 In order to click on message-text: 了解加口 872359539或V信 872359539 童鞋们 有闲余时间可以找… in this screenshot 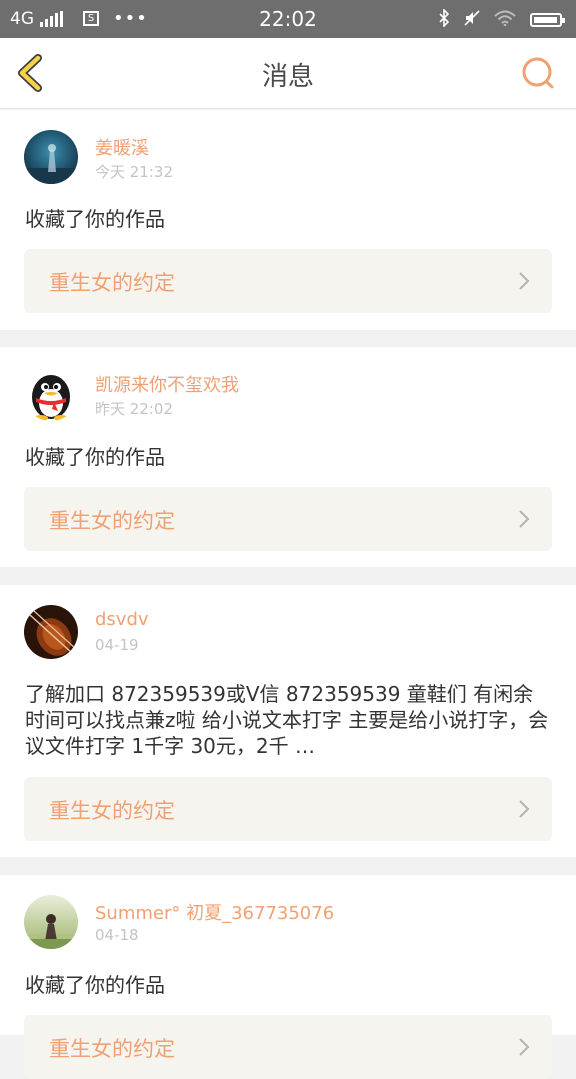, I will do `click(287, 720)`.